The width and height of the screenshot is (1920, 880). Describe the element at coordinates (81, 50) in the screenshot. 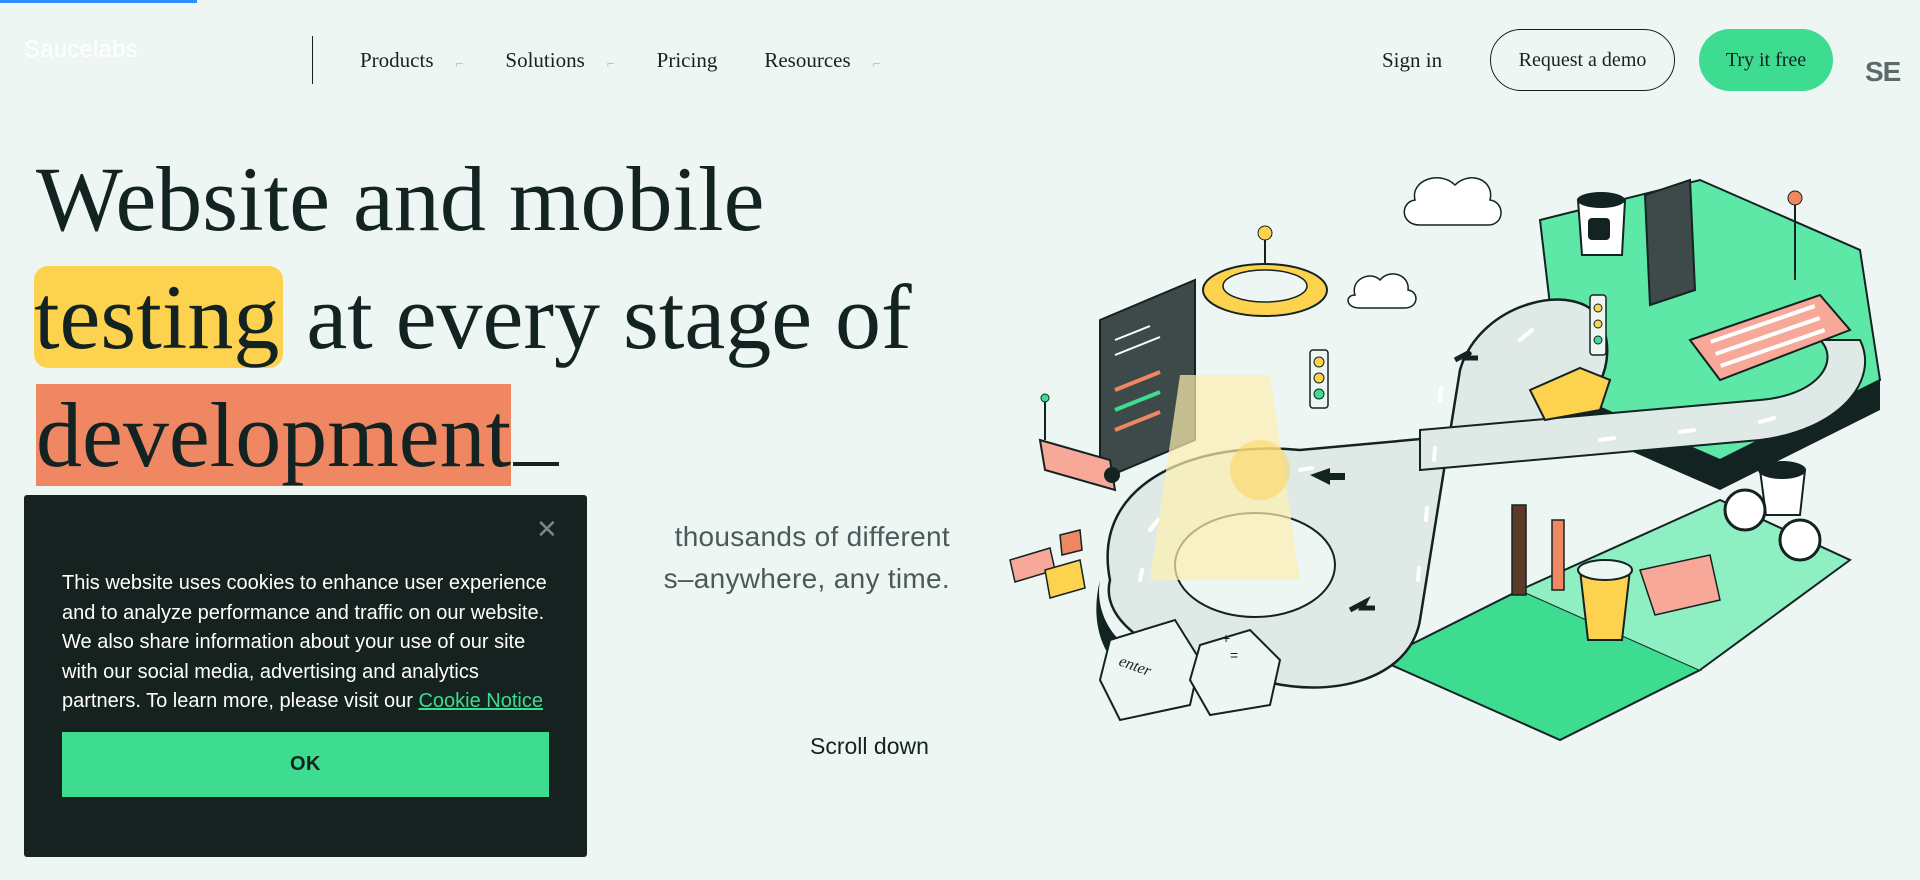

I see `saucelabs-logo: Saucelabs` at that location.